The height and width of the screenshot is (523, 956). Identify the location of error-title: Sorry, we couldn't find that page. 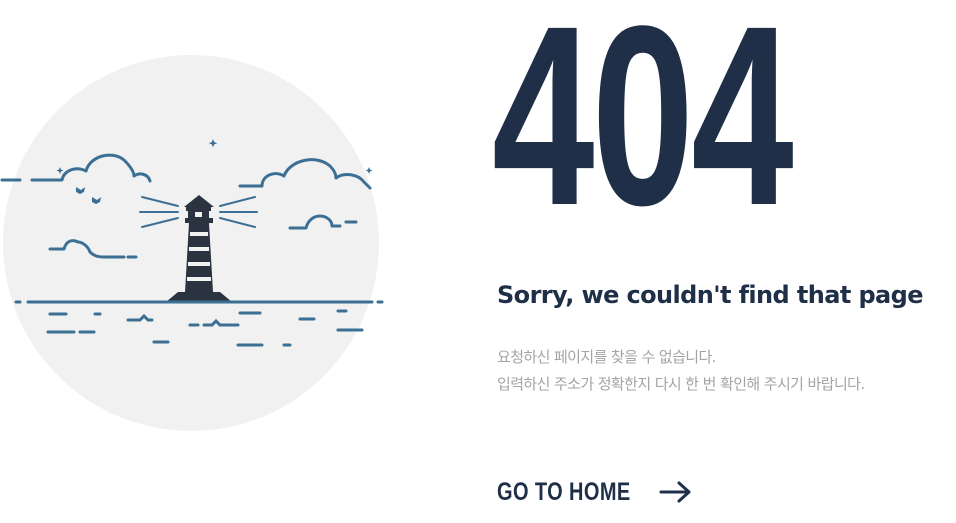
(710, 295).